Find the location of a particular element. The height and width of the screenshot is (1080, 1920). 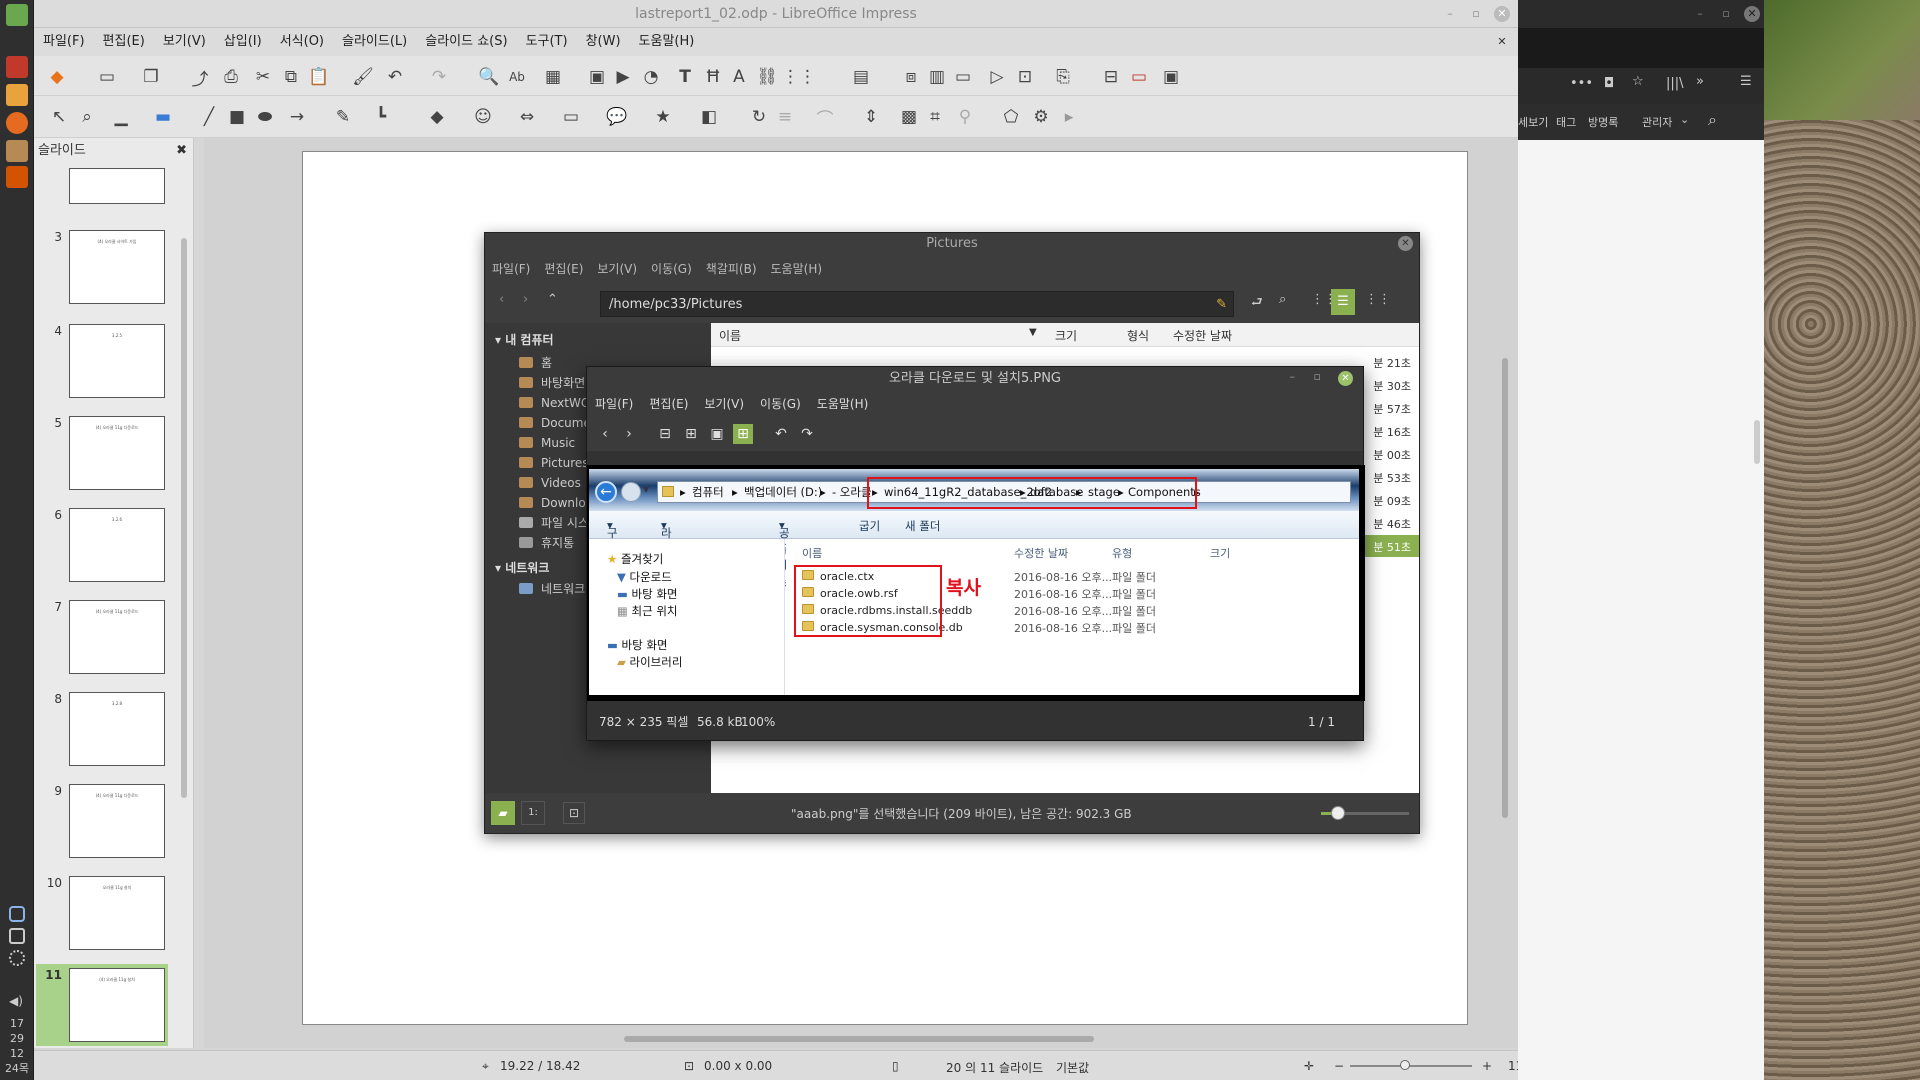

line-color-icon: ▁ is located at coordinates (121, 117).